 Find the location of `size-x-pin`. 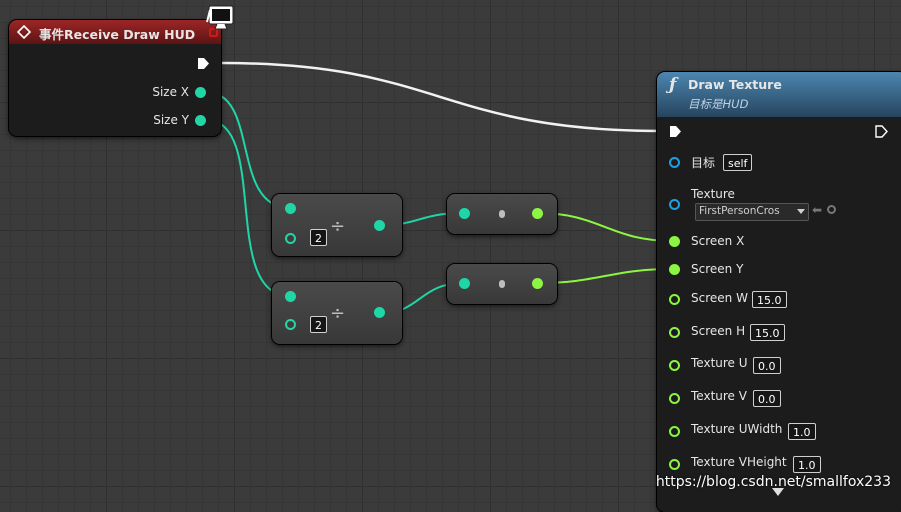

size-x-pin is located at coordinates (200, 92).